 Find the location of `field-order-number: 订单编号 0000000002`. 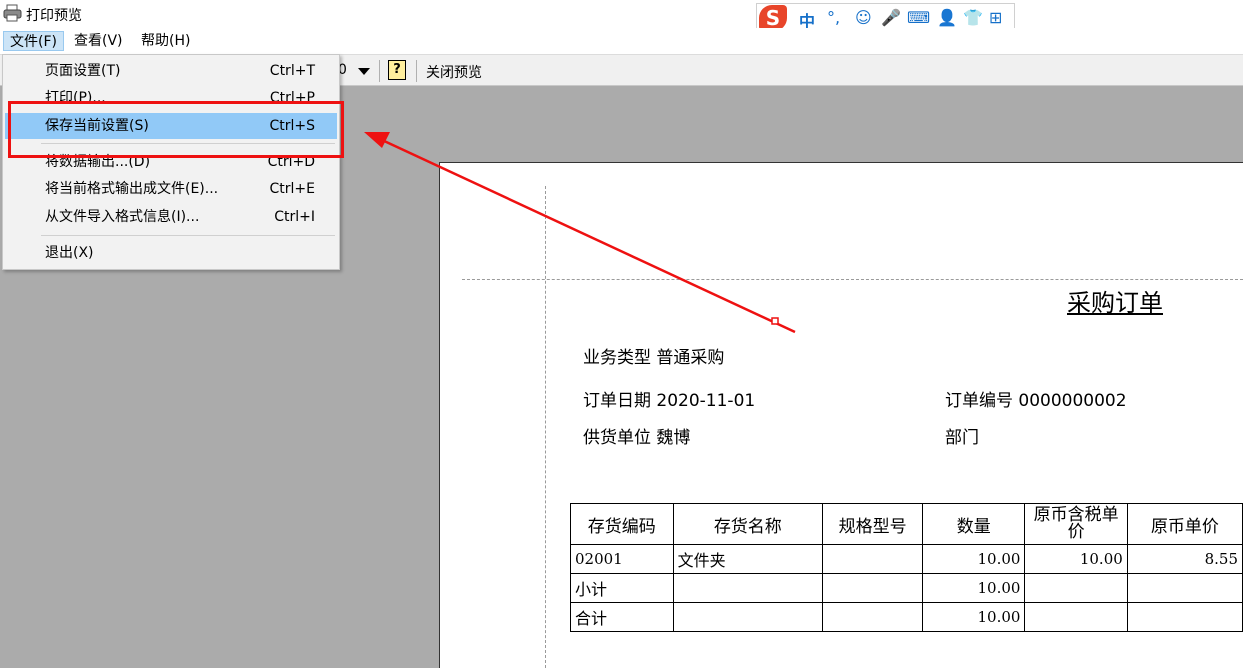

field-order-number: 订单编号 0000000002 is located at coordinates (1036, 401).